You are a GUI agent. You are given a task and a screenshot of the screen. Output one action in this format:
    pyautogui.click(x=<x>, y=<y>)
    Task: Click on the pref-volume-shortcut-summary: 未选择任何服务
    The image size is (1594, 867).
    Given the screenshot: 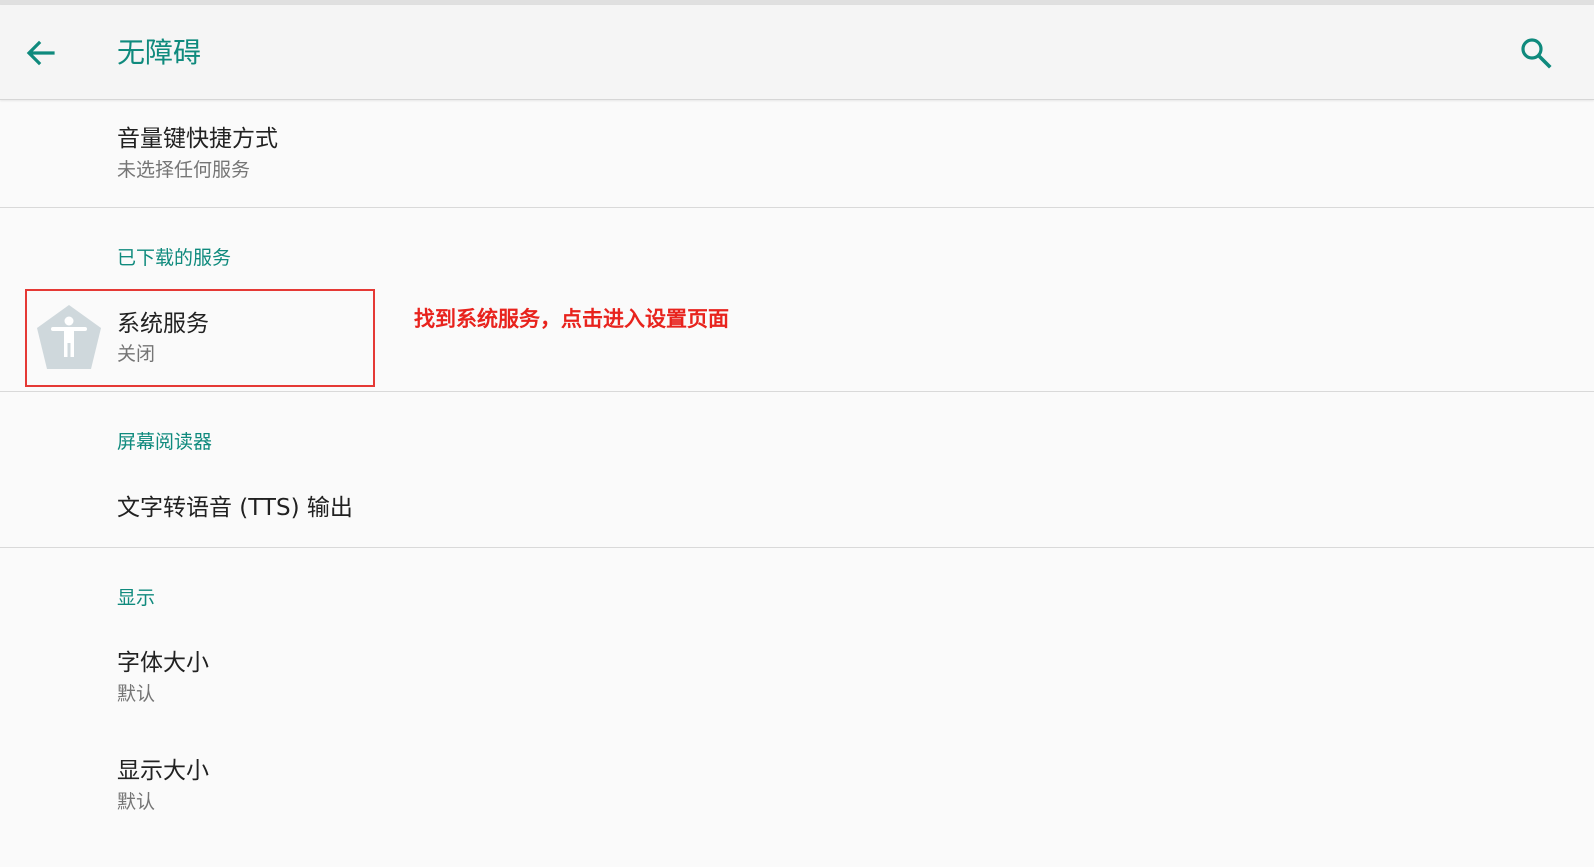 What is the action you would take?
    pyautogui.click(x=184, y=170)
    